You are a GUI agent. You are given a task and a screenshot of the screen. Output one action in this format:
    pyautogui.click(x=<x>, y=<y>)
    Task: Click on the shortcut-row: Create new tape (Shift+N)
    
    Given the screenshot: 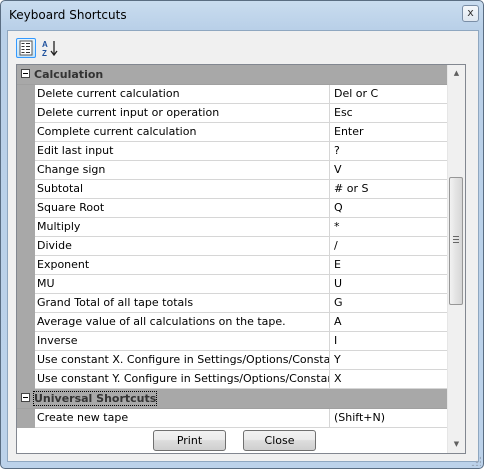 What is the action you would take?
    pyautogui.click(x=232, y=418)
    